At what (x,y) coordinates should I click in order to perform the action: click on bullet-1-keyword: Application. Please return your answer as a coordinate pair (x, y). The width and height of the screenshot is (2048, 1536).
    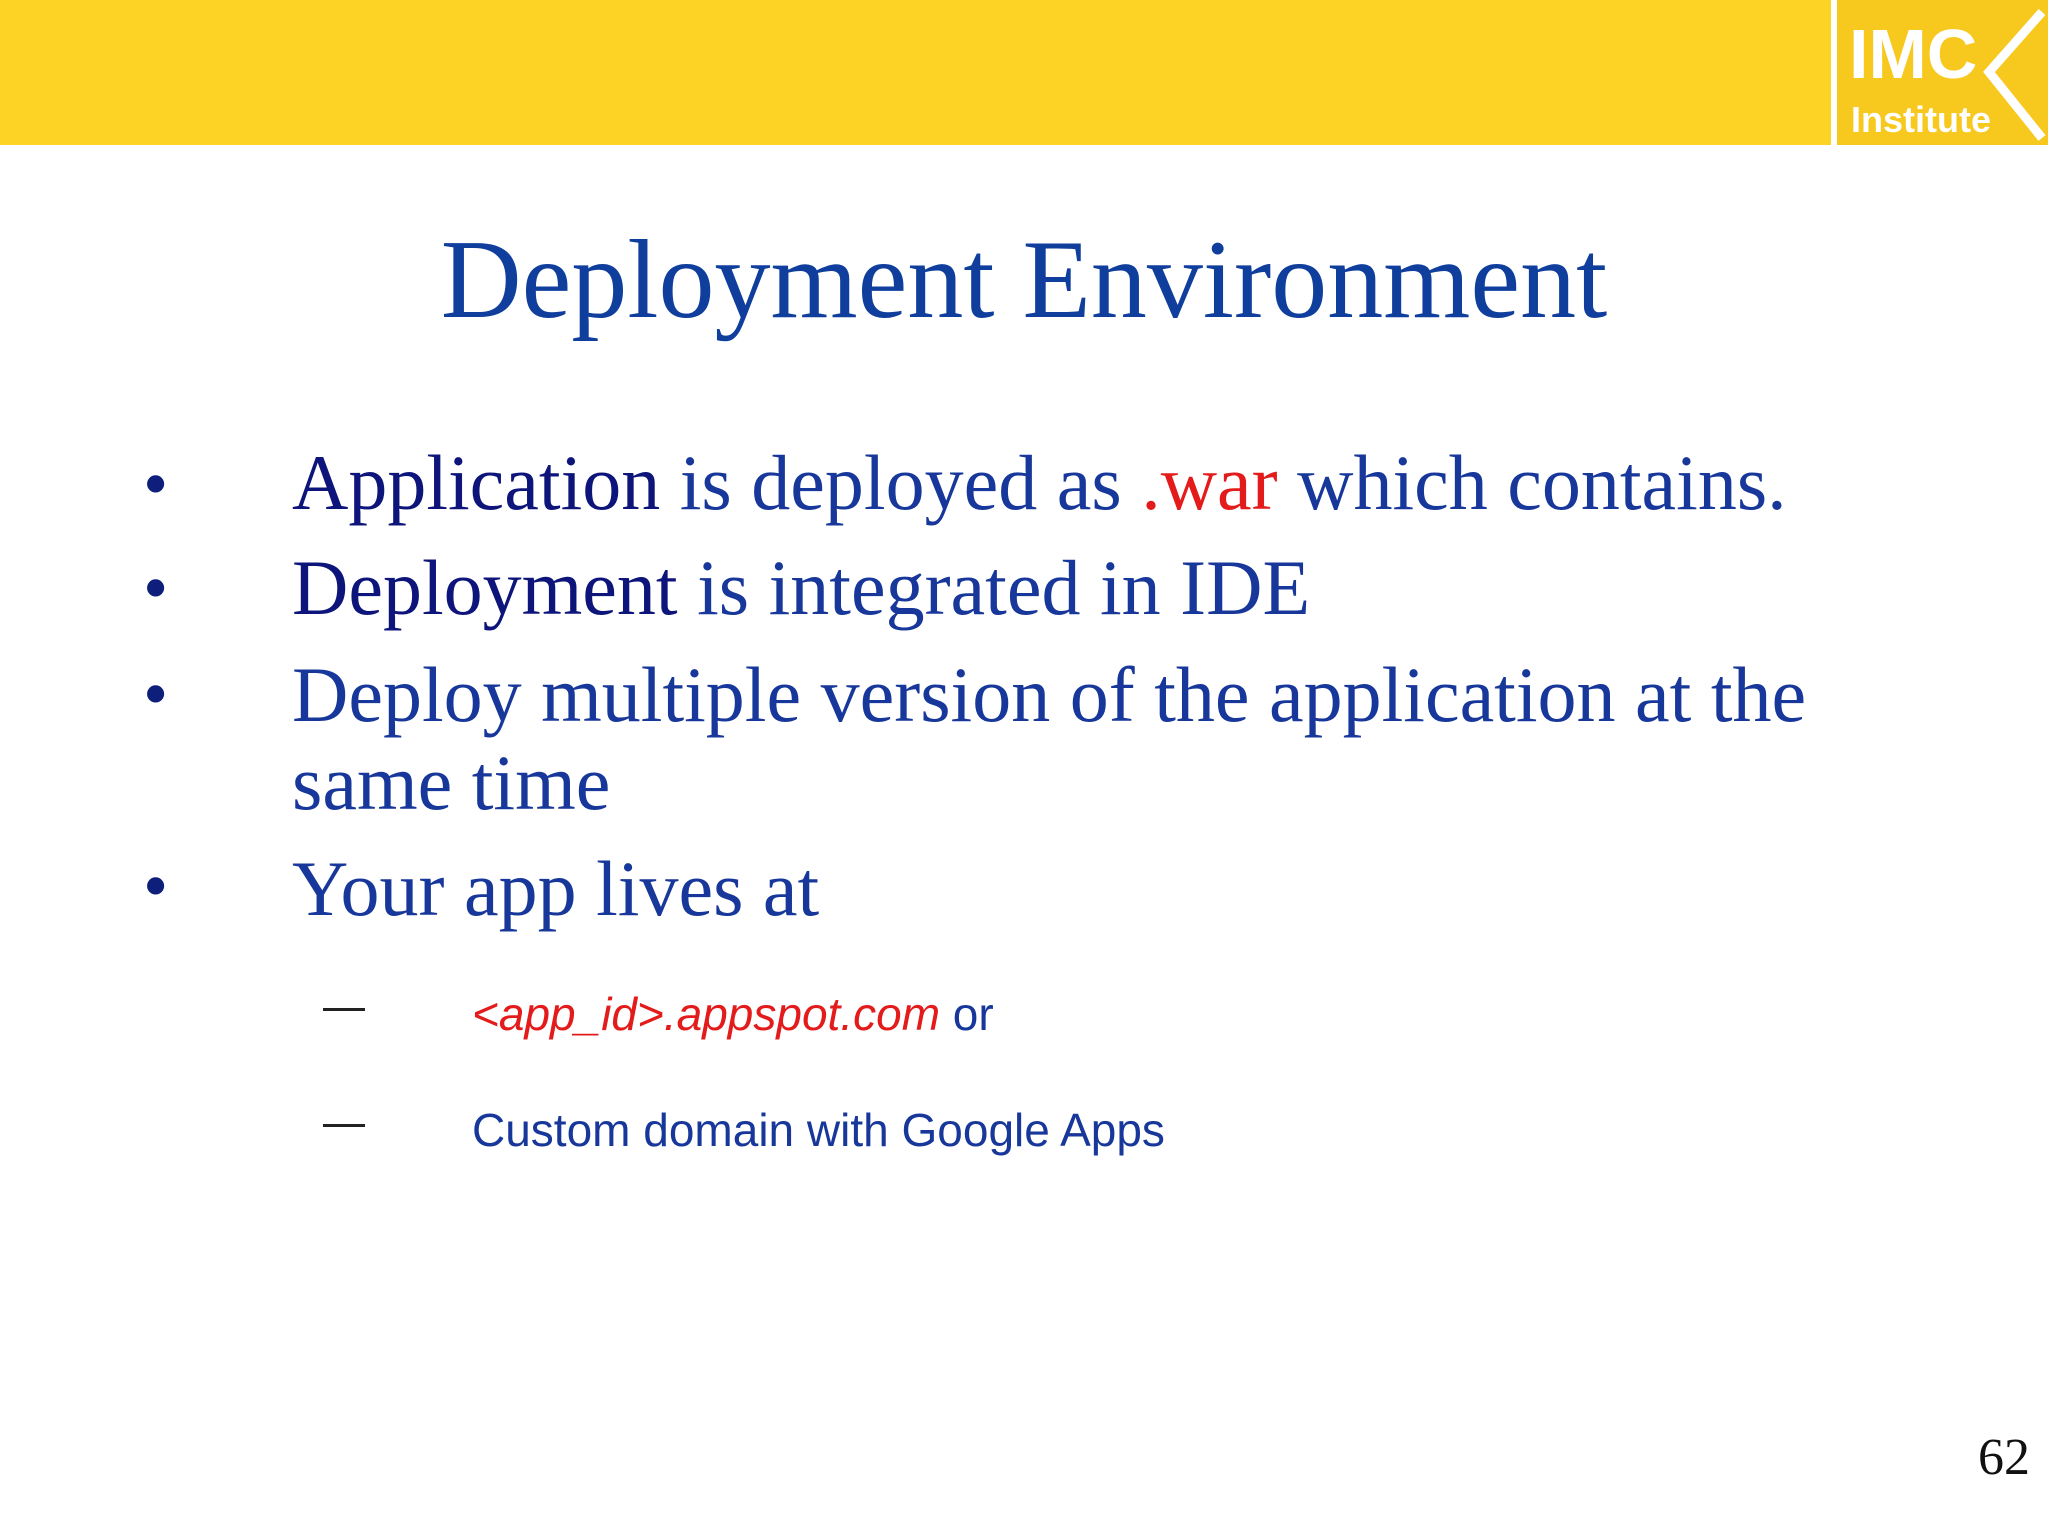
    Looking at the image, I should click on (476, 482).